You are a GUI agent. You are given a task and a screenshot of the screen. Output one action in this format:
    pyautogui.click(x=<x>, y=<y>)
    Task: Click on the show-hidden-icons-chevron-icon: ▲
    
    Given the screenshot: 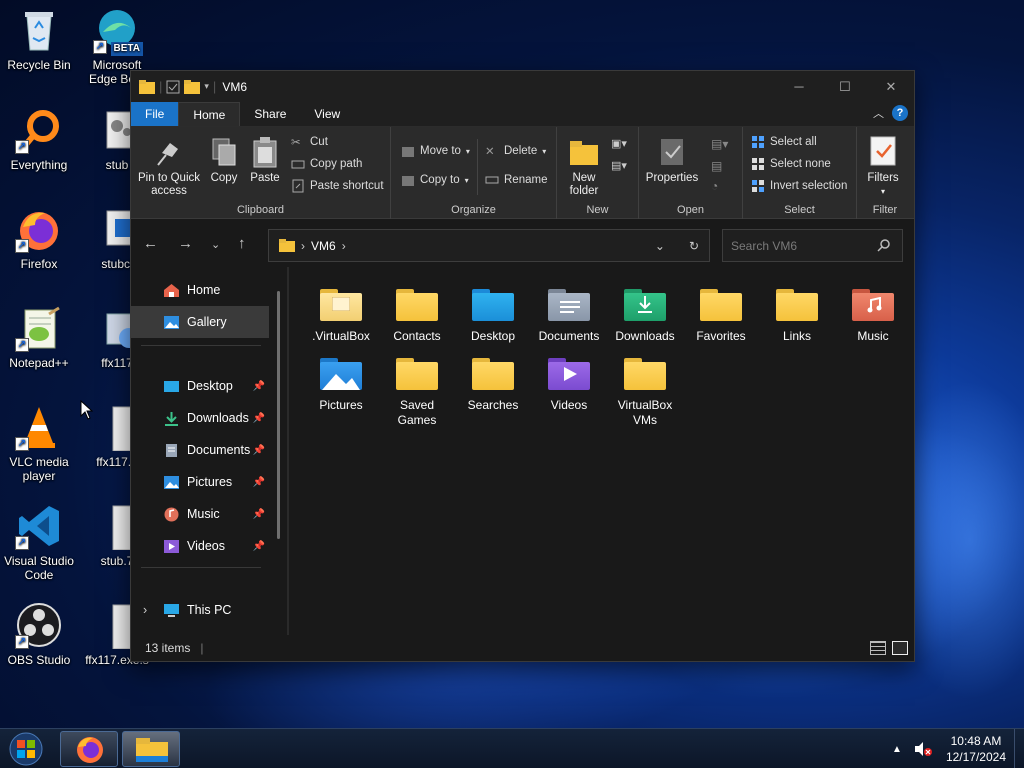 What is the action you would take?
    pyautogui.click(x=897, y=749)
    